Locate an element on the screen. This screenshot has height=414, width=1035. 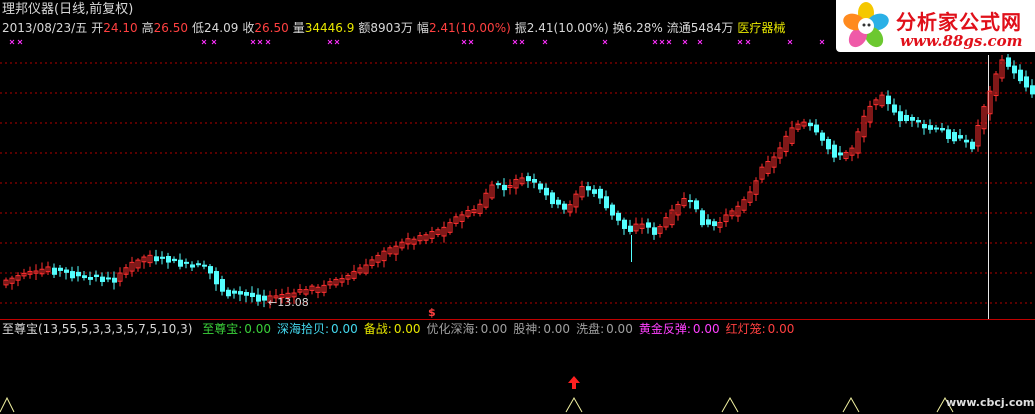
indicator-field-label: 备战: is located at coordinates (377, 329).